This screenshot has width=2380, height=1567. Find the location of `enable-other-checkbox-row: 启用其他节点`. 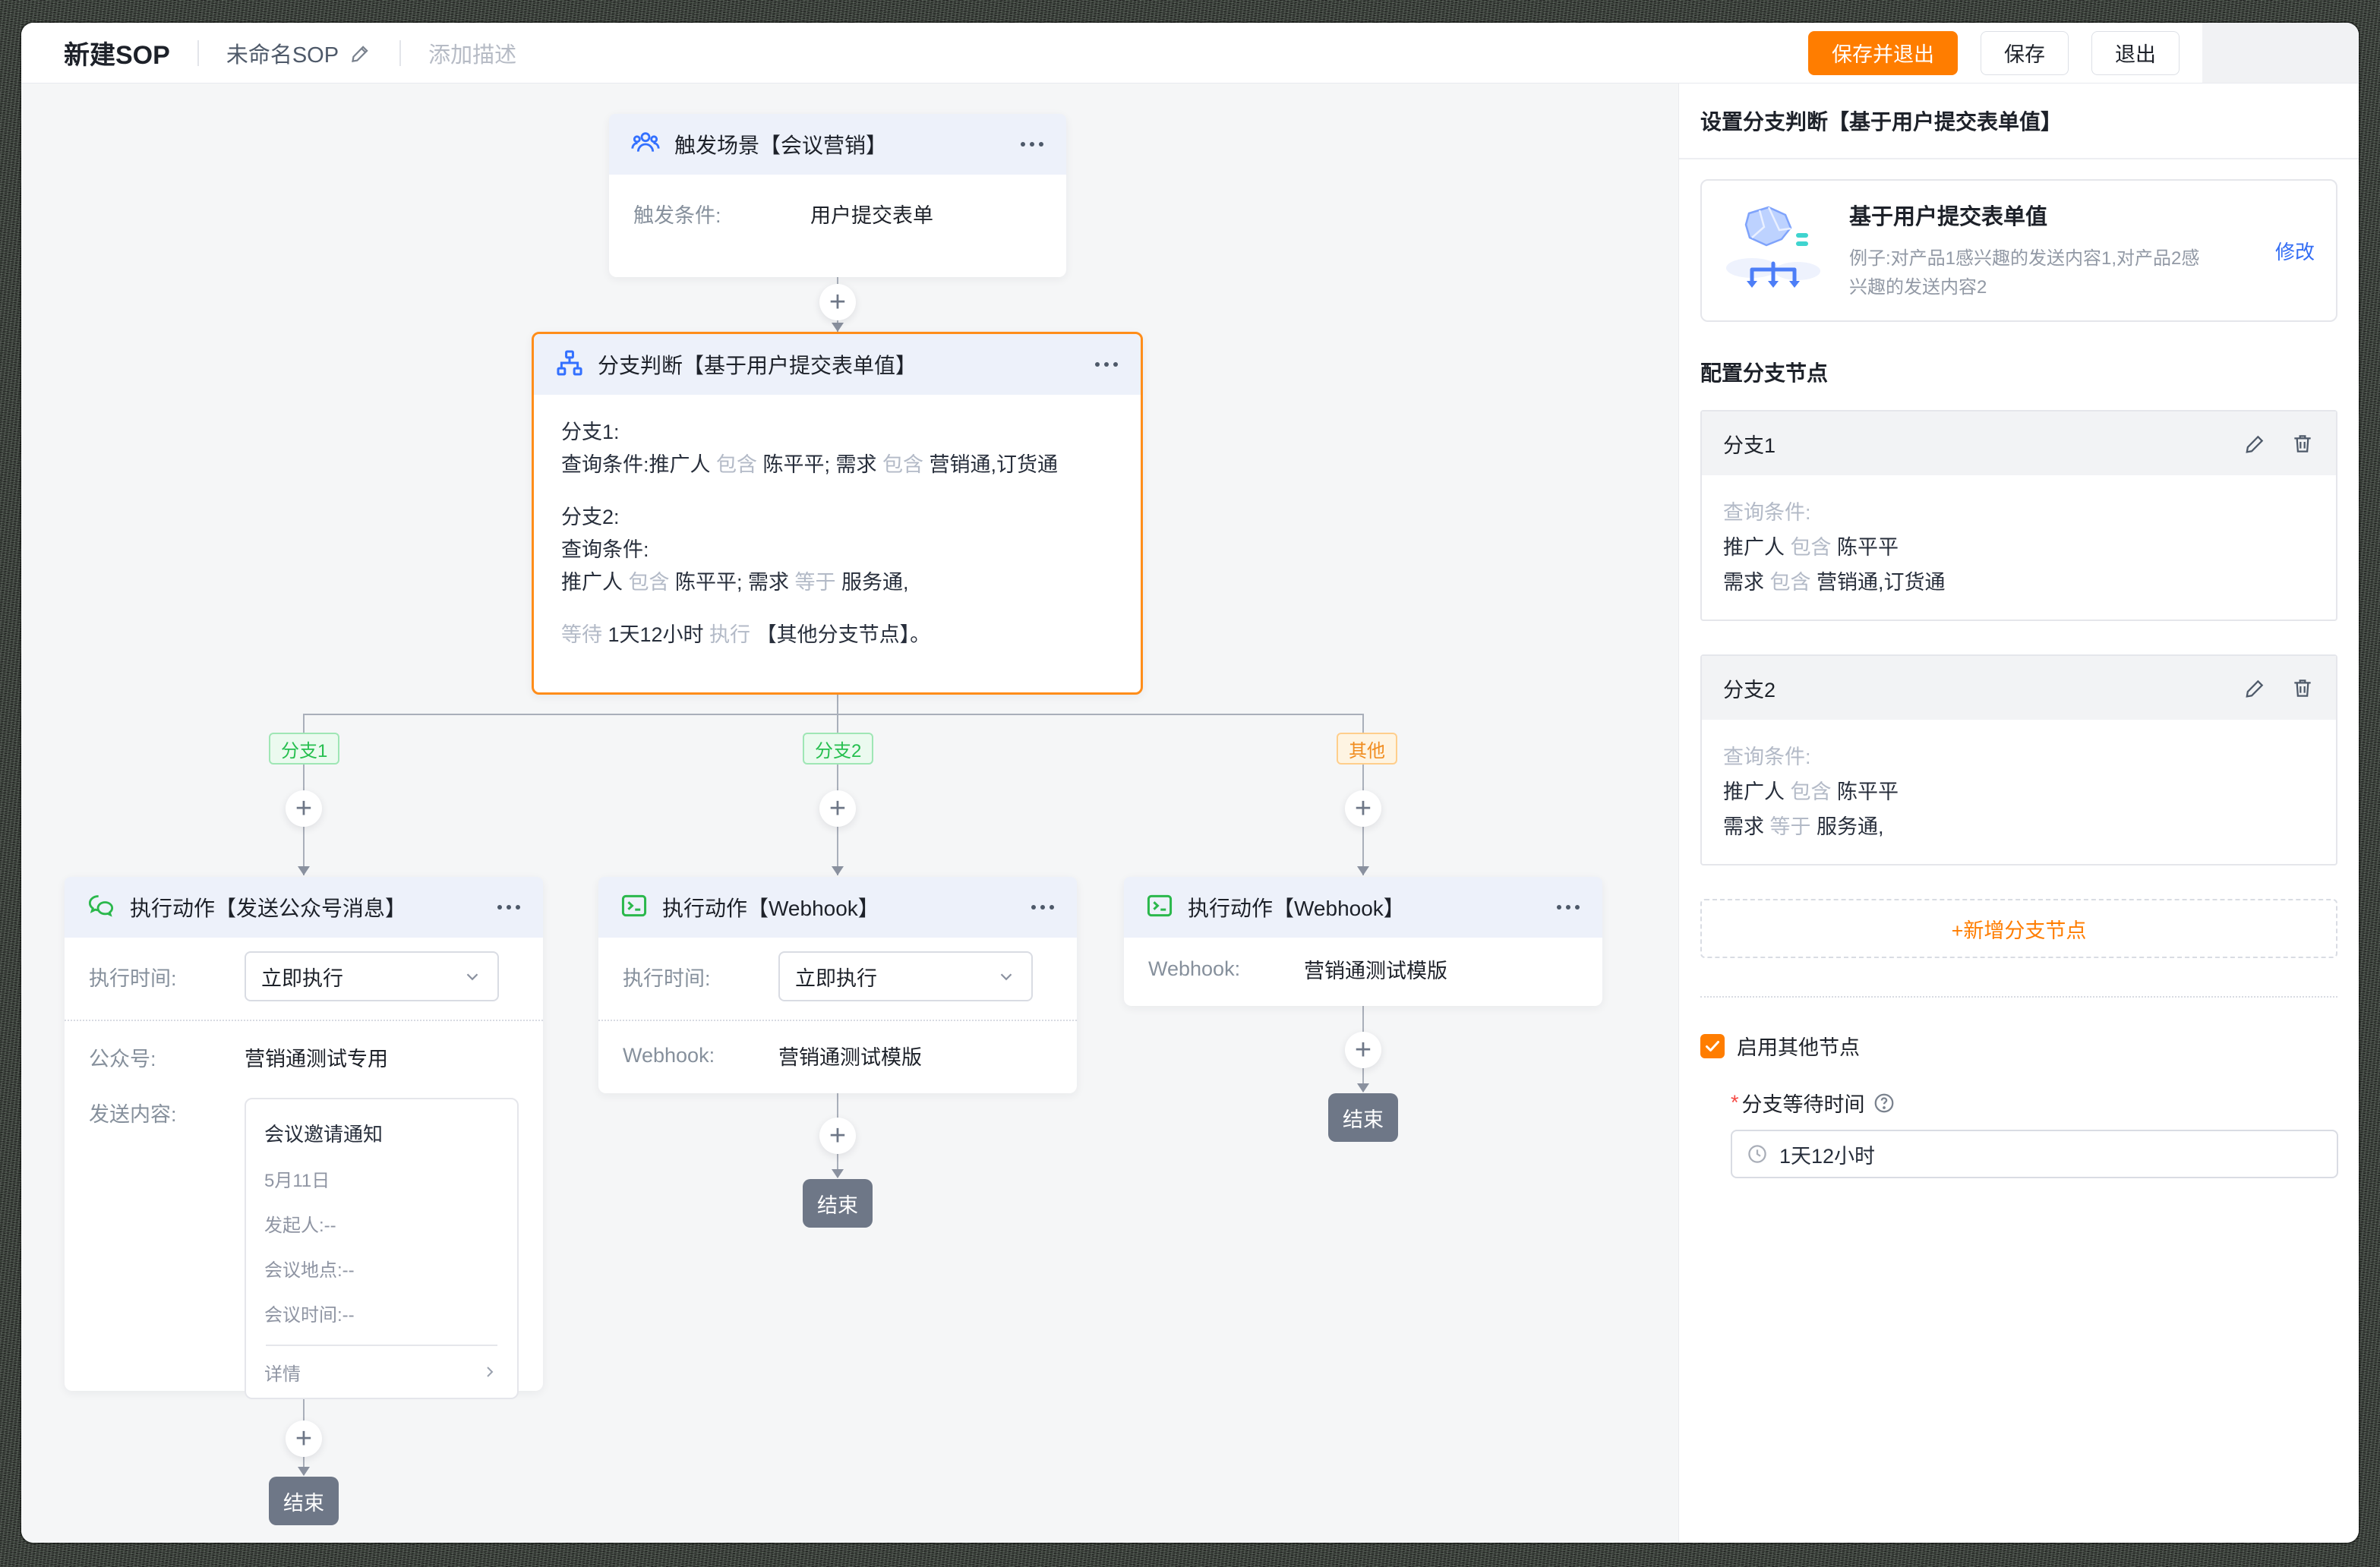

enable-other-checkbox-row: 启用其他节点 is located at coordinates (2019, 1046).